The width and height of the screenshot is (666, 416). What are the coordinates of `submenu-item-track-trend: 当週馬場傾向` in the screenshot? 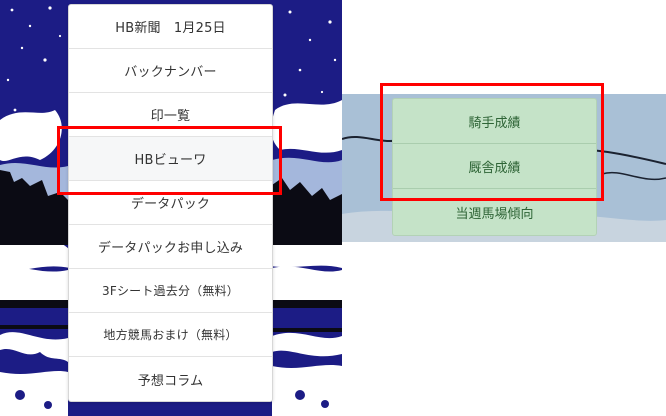 It's located at (494, 212).